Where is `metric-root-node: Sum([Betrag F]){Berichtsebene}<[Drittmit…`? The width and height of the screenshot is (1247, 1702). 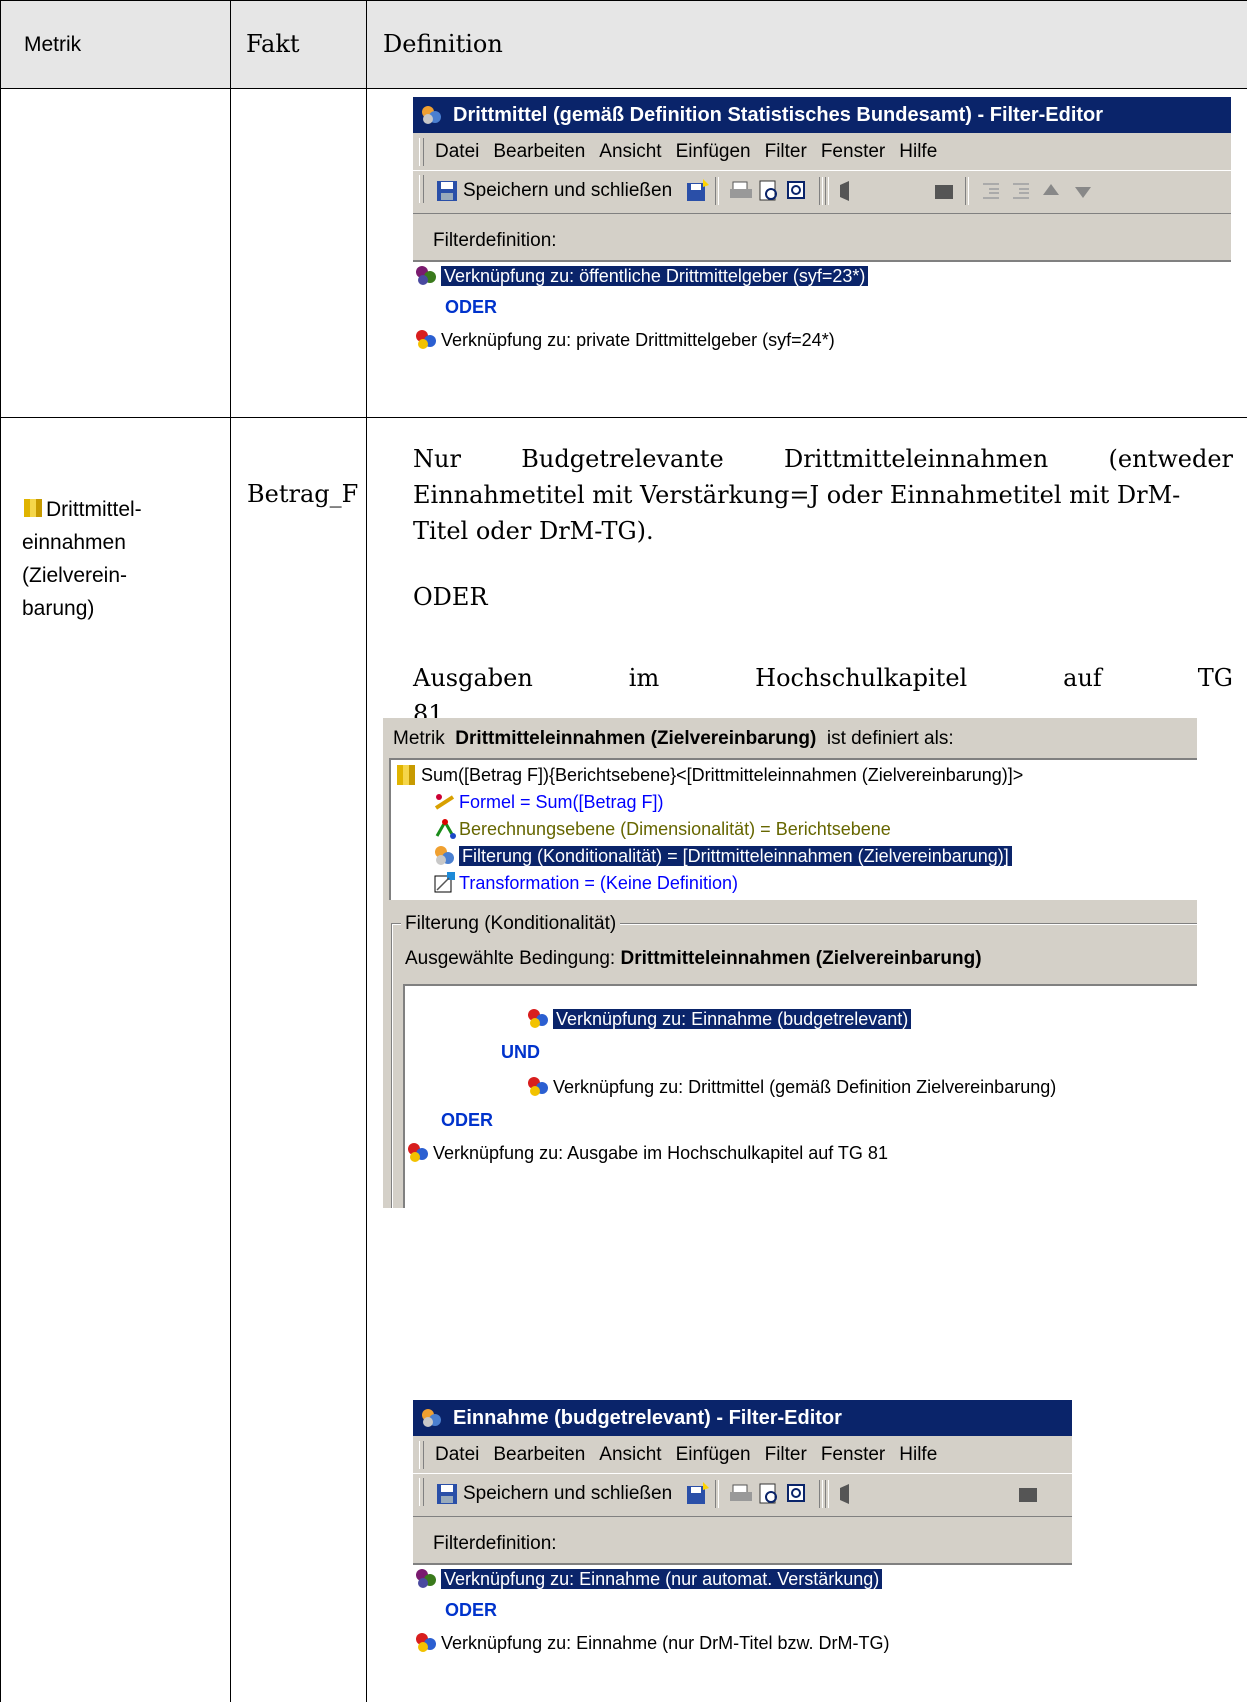
metric-root-node: Sum([Betrag F]){Berichtsebene}<[Drittmit… is located at coordinates (709, 775).